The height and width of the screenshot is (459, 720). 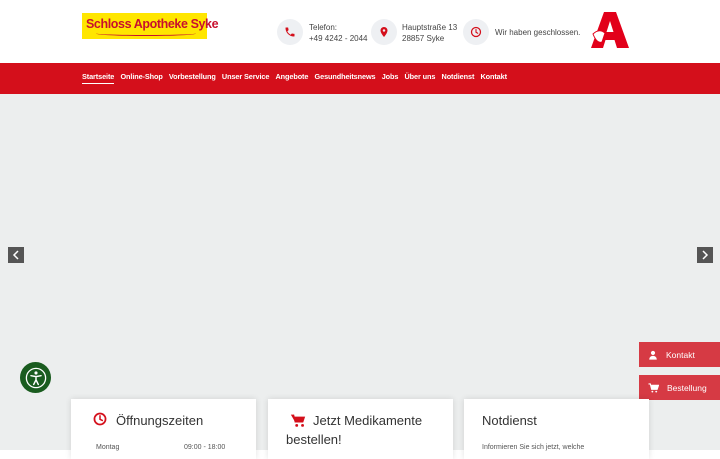 What do you see at coordinates (420, 78) in the screenshot?
I see `nav-item-ueber-uns: Über uns` at bounding box center [420, 78].